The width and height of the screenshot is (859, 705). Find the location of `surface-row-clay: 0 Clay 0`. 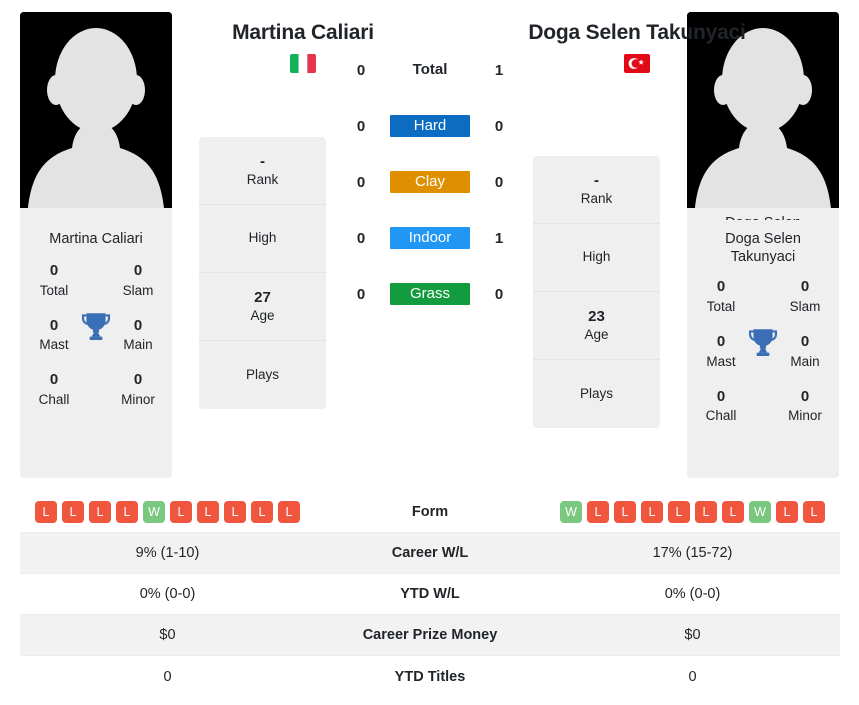

surface-row-clay: 0 Clay 0 is located at coordinates (430, 182).